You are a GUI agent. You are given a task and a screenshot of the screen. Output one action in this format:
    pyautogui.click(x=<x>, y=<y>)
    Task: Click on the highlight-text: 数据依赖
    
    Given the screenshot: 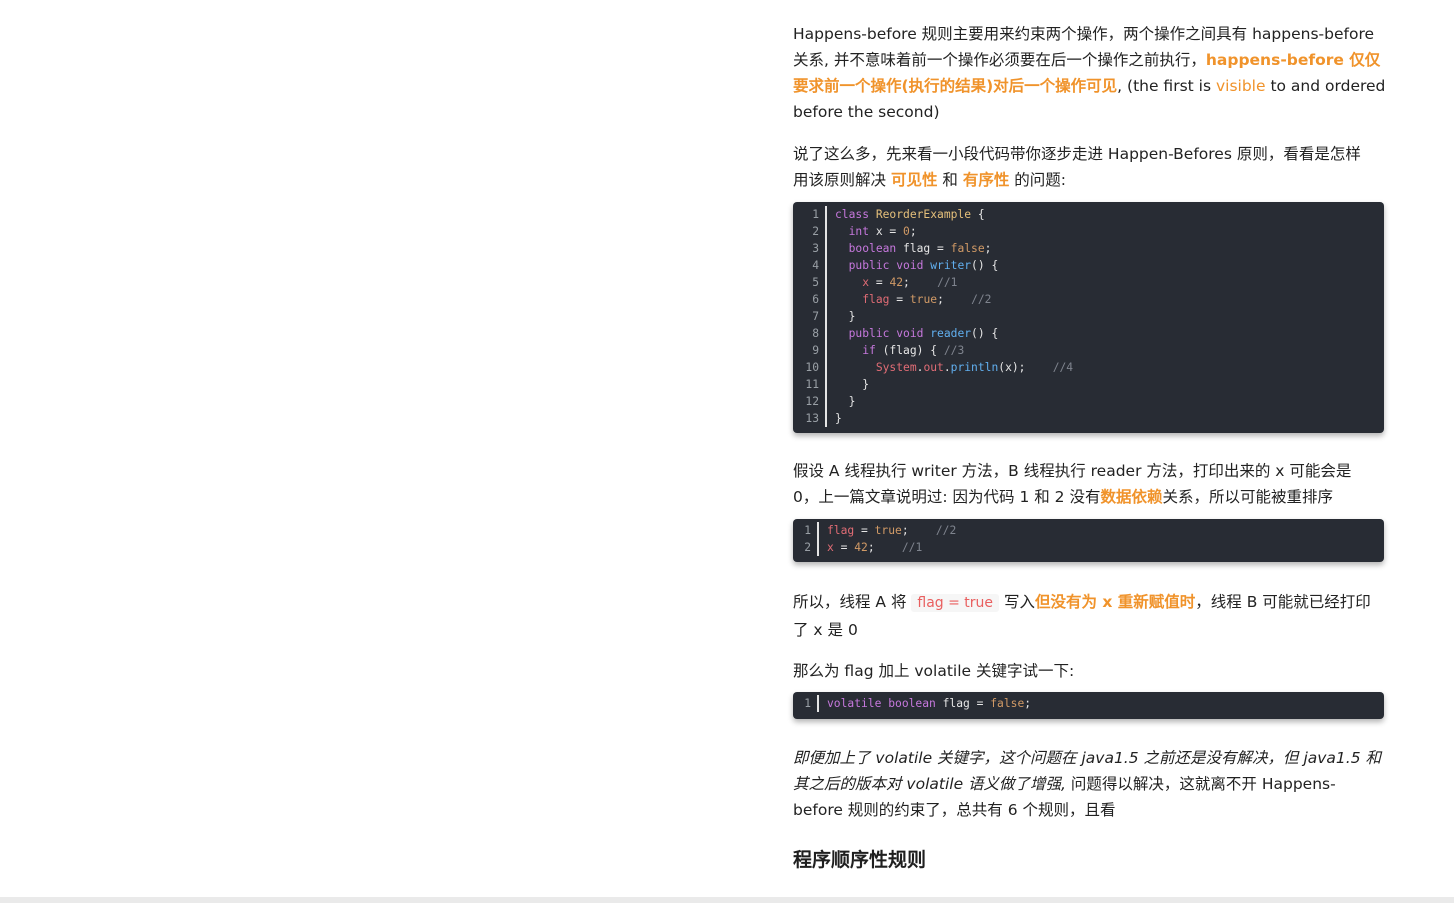 What is the action you would take?
    pyautogui.click(x=1131, y=497)
    